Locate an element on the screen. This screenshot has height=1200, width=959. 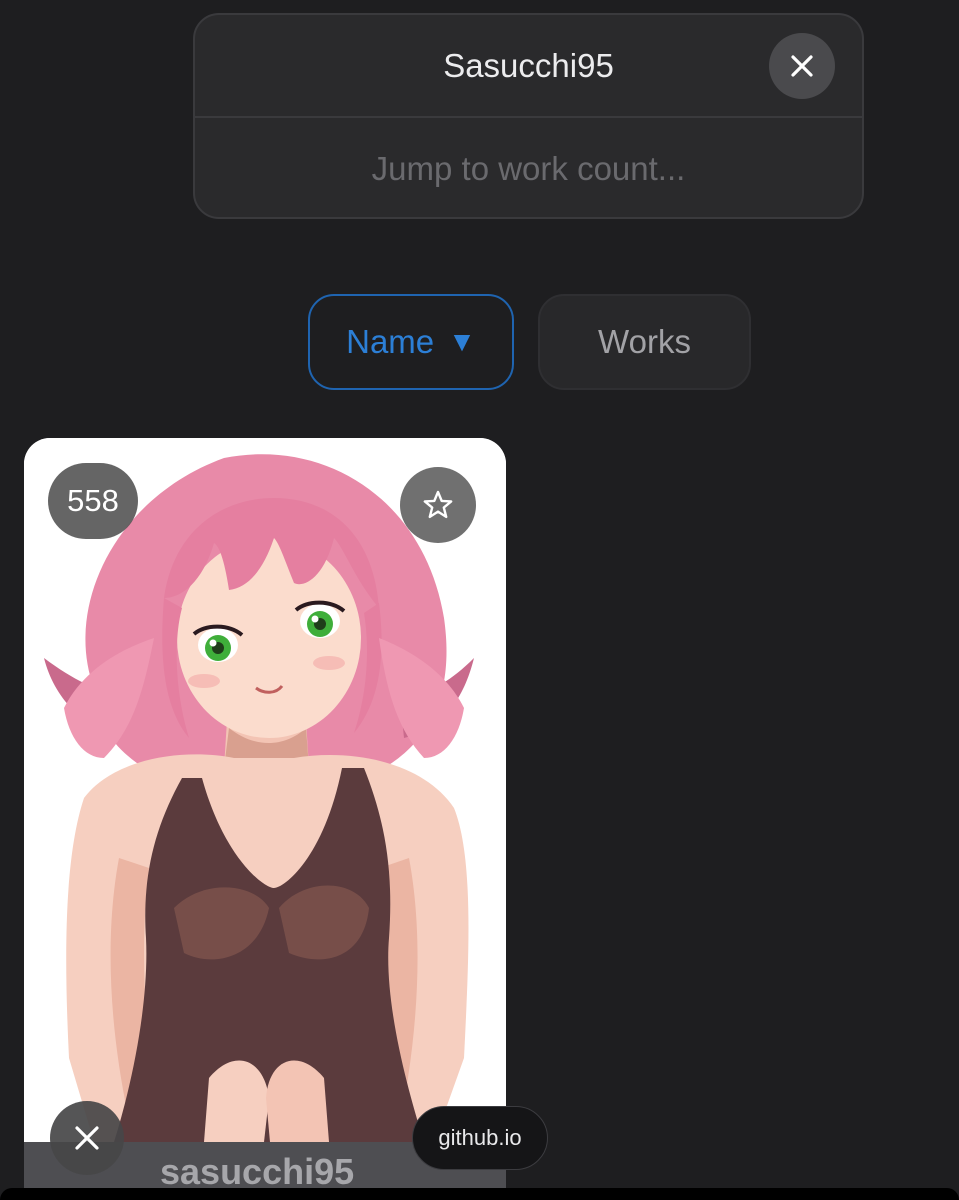
sort-works-label: Works is located at coordinates (644, 341).